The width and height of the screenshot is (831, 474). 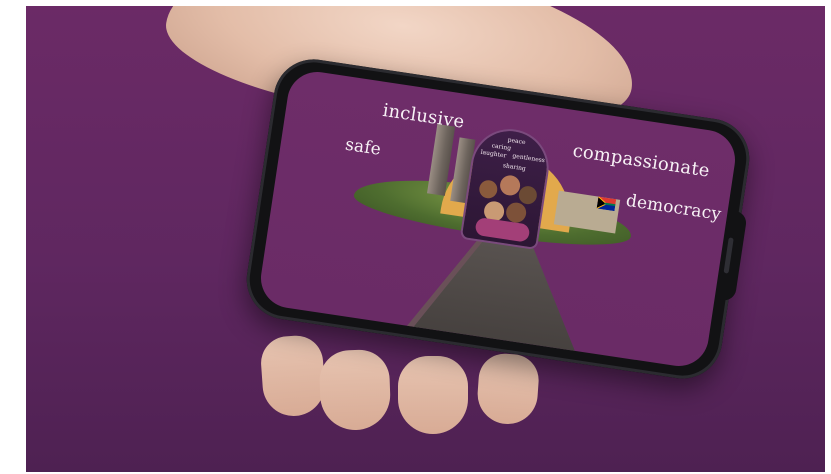 I want to click on people-group, so click(x=504, y=205).